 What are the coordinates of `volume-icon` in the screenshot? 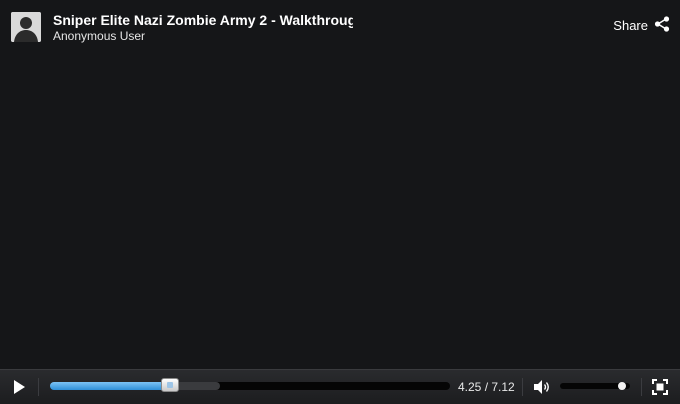 It's located at (542, 390).